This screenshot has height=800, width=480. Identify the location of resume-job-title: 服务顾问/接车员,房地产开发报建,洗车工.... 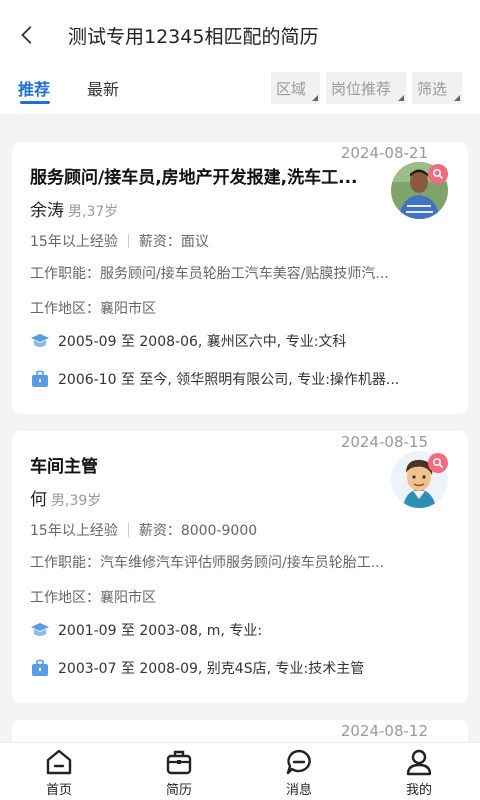
(194, 178).